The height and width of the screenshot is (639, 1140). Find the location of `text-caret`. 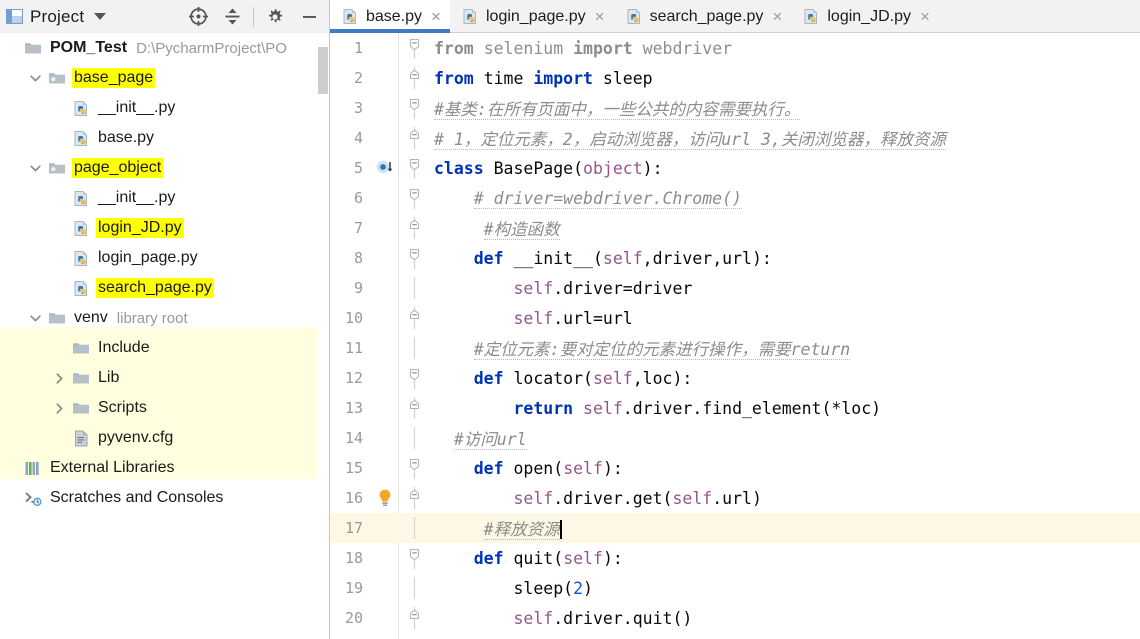

text-caret is located at coordinates (560, 529).